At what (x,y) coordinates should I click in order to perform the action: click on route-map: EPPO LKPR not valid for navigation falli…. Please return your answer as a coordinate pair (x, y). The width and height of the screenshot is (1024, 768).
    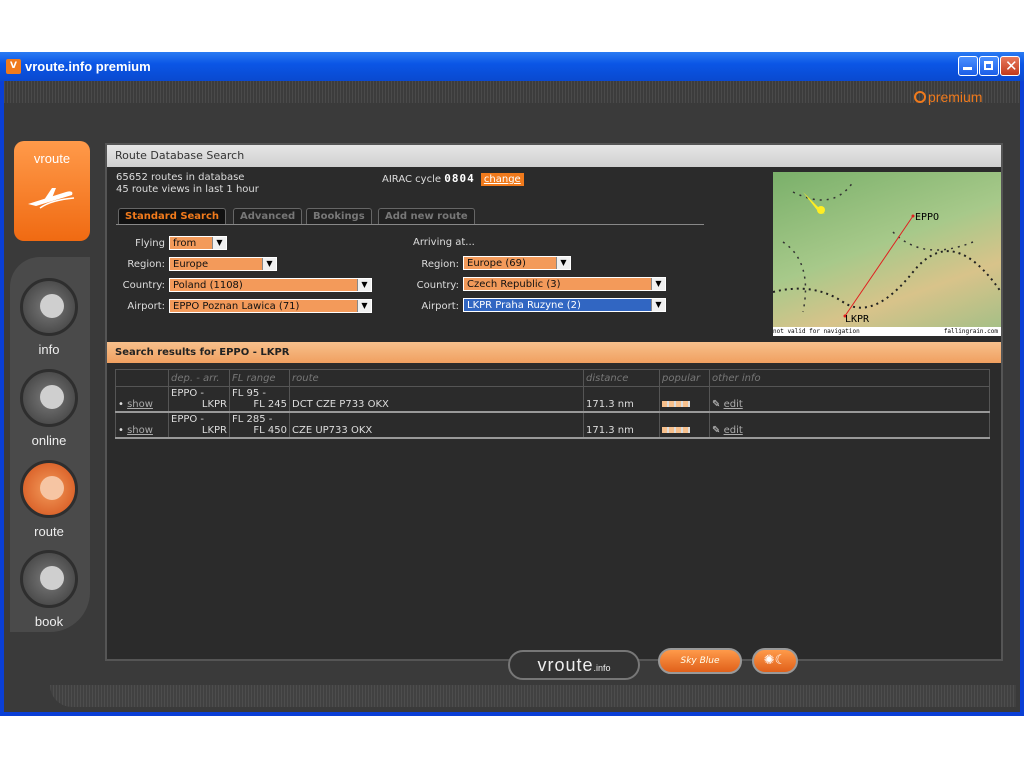
    Looking at the image, I should click on (887, 254).